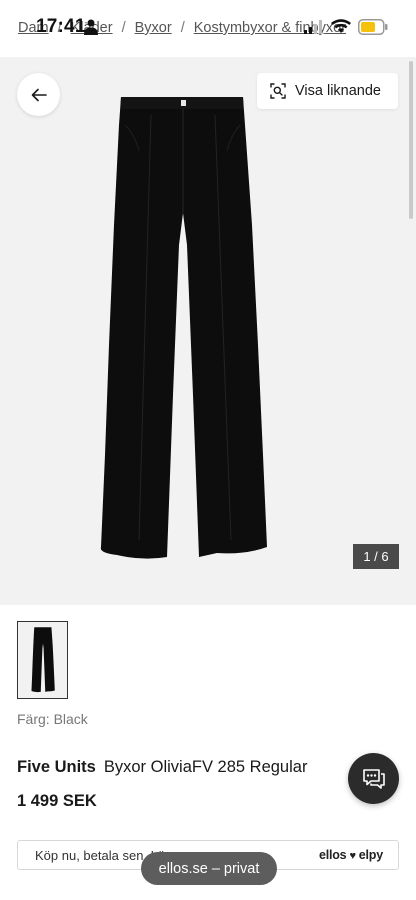 This screenshot has height=900, width=416. I want to click on ellos-logo: ellos, so click(332, 855).